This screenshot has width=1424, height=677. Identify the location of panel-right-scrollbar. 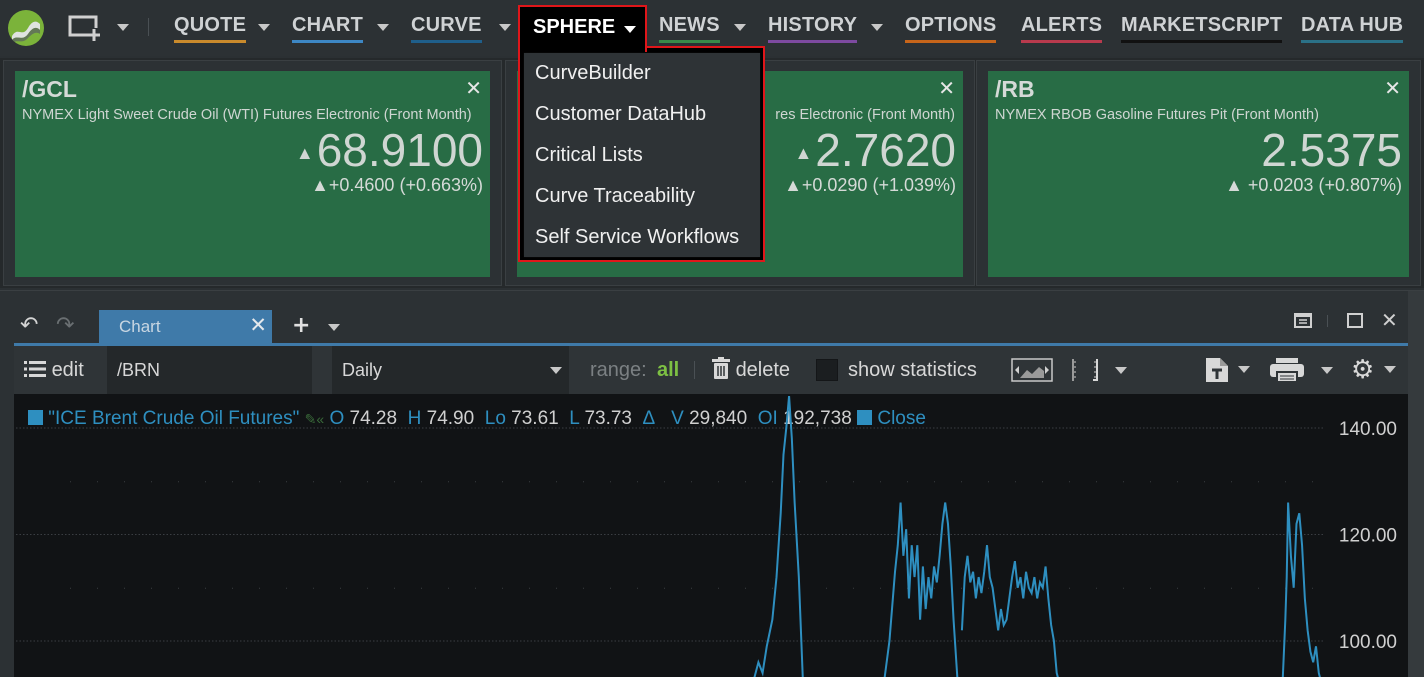
(1416, 484).